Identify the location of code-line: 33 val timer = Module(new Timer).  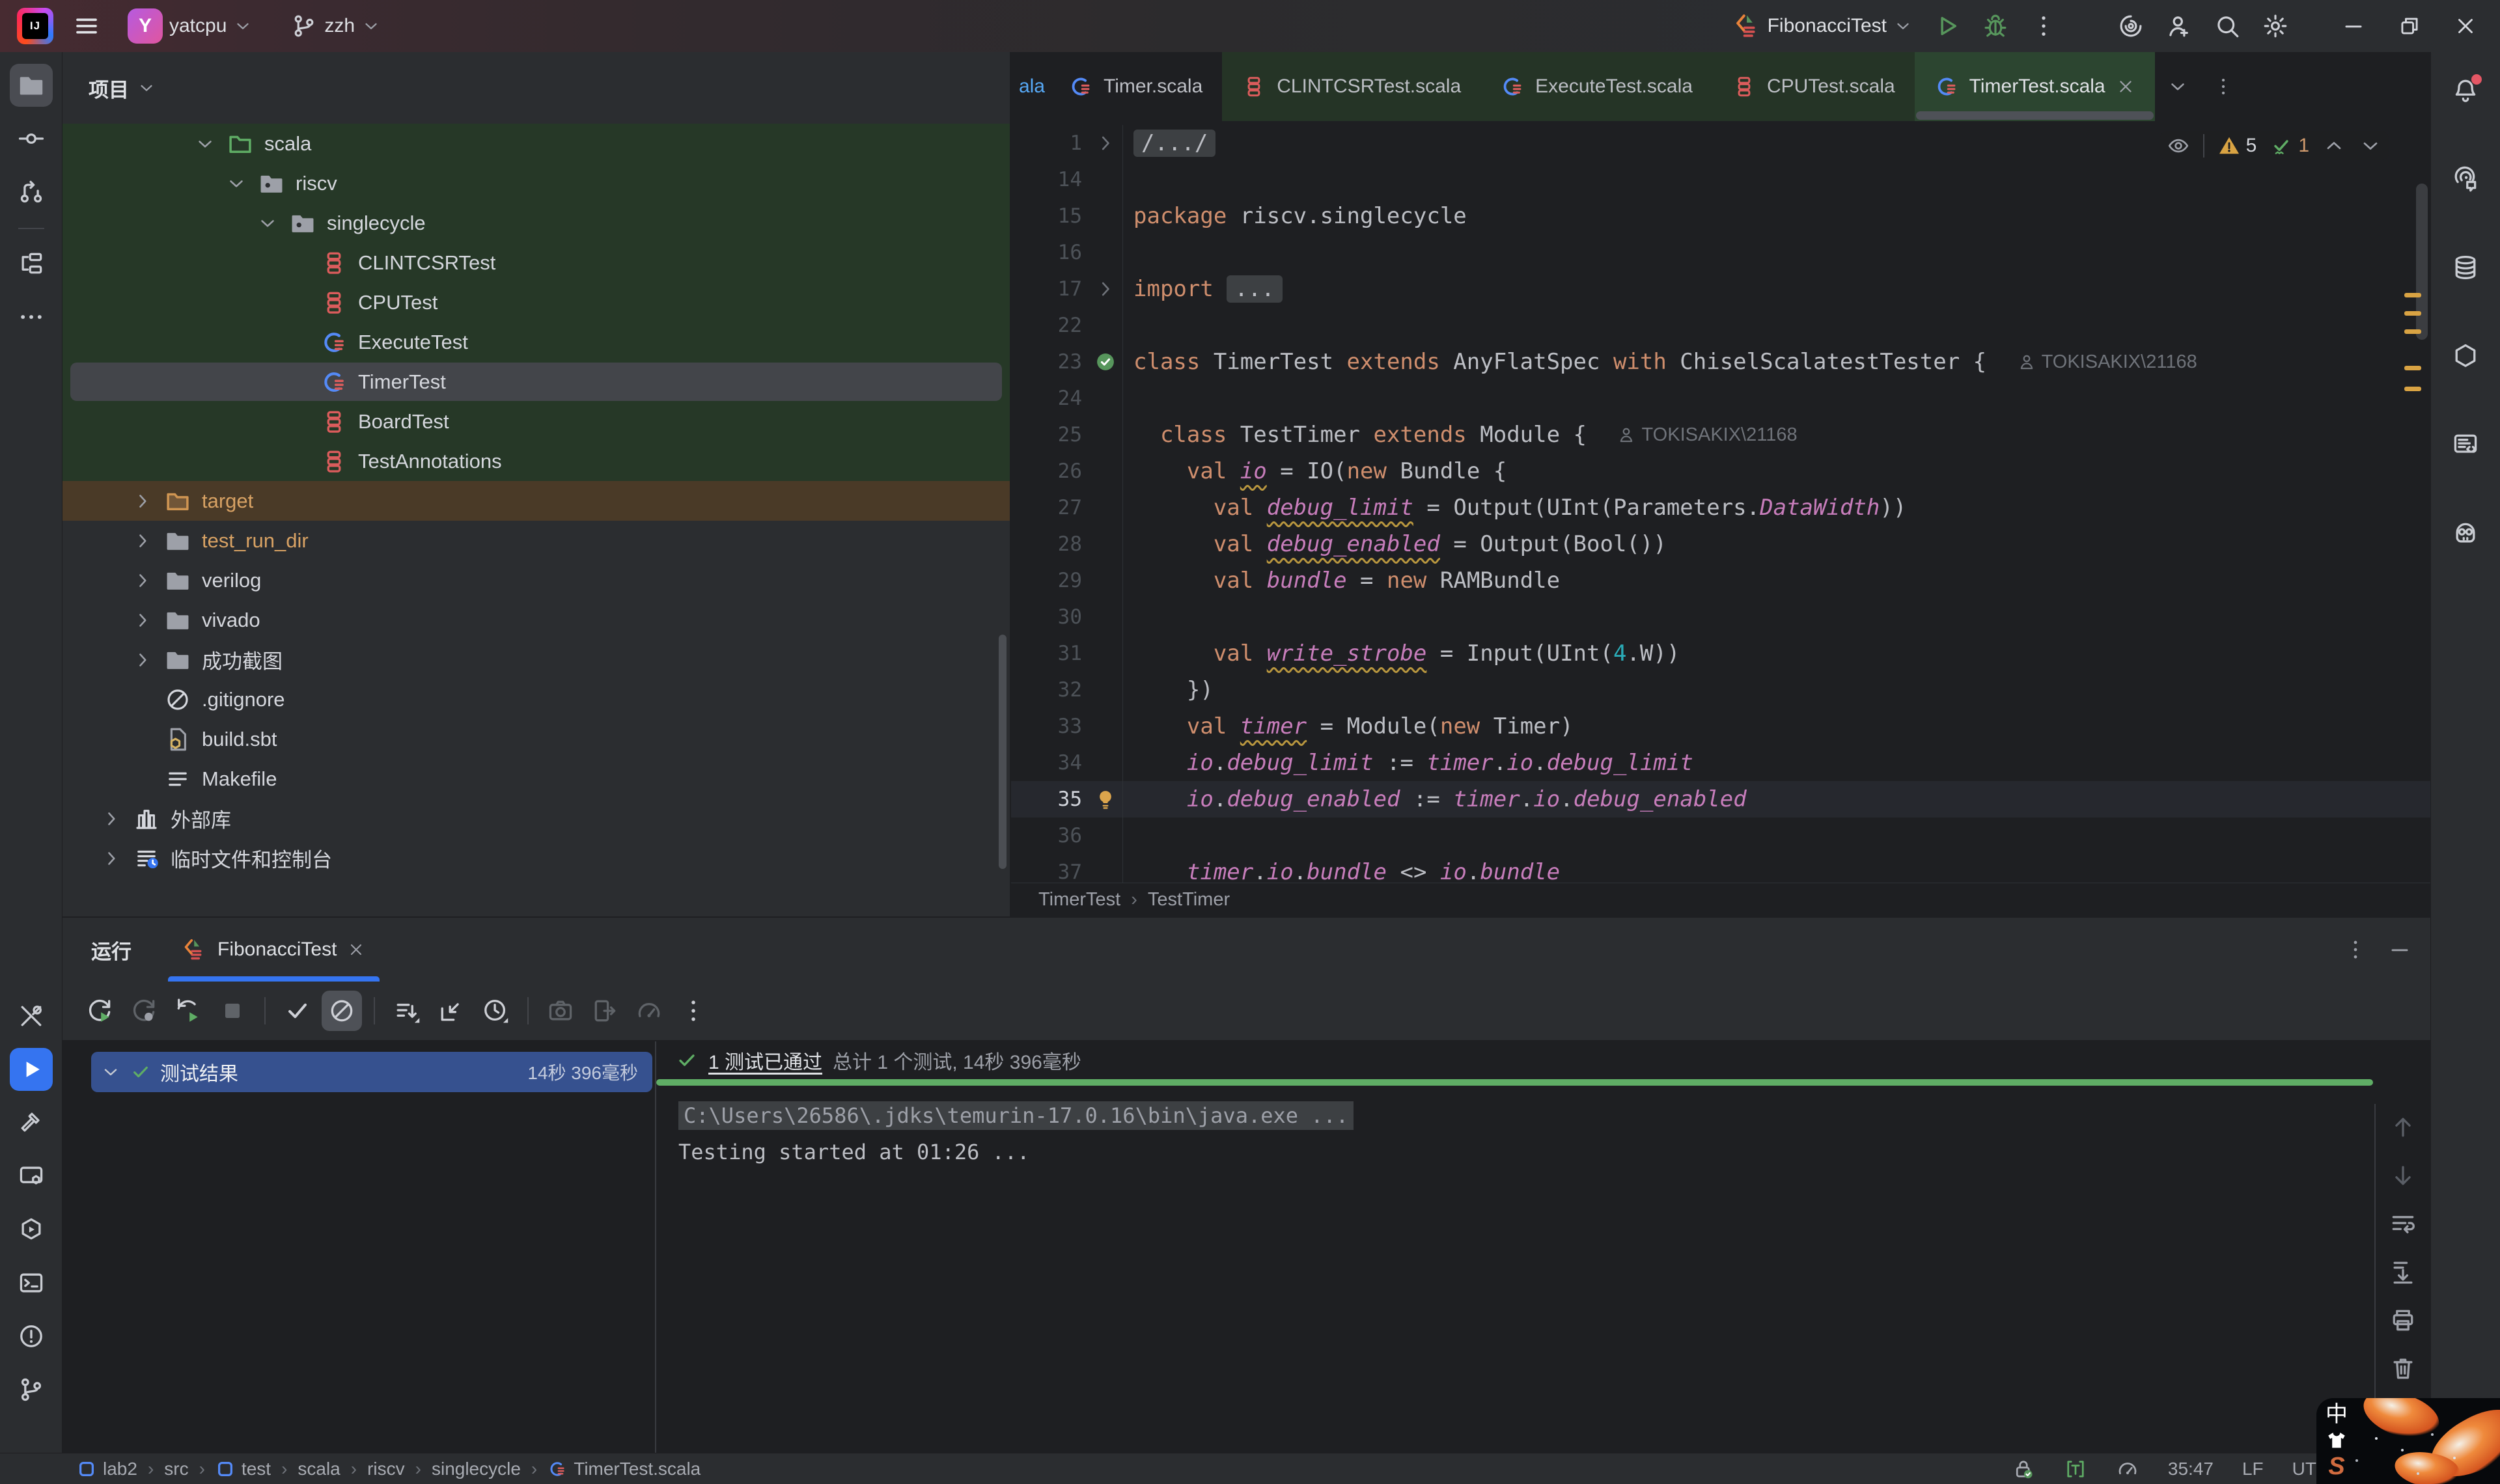
(1720, 726).